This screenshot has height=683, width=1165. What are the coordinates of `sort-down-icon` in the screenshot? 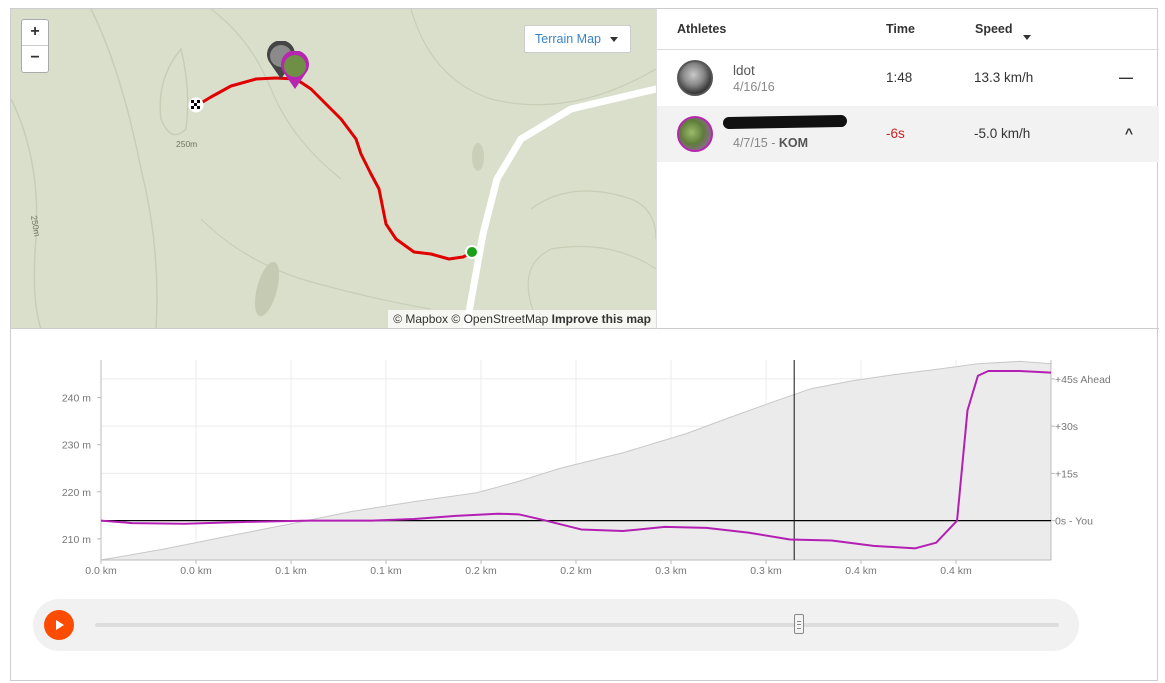 It's located at (1026, 37).